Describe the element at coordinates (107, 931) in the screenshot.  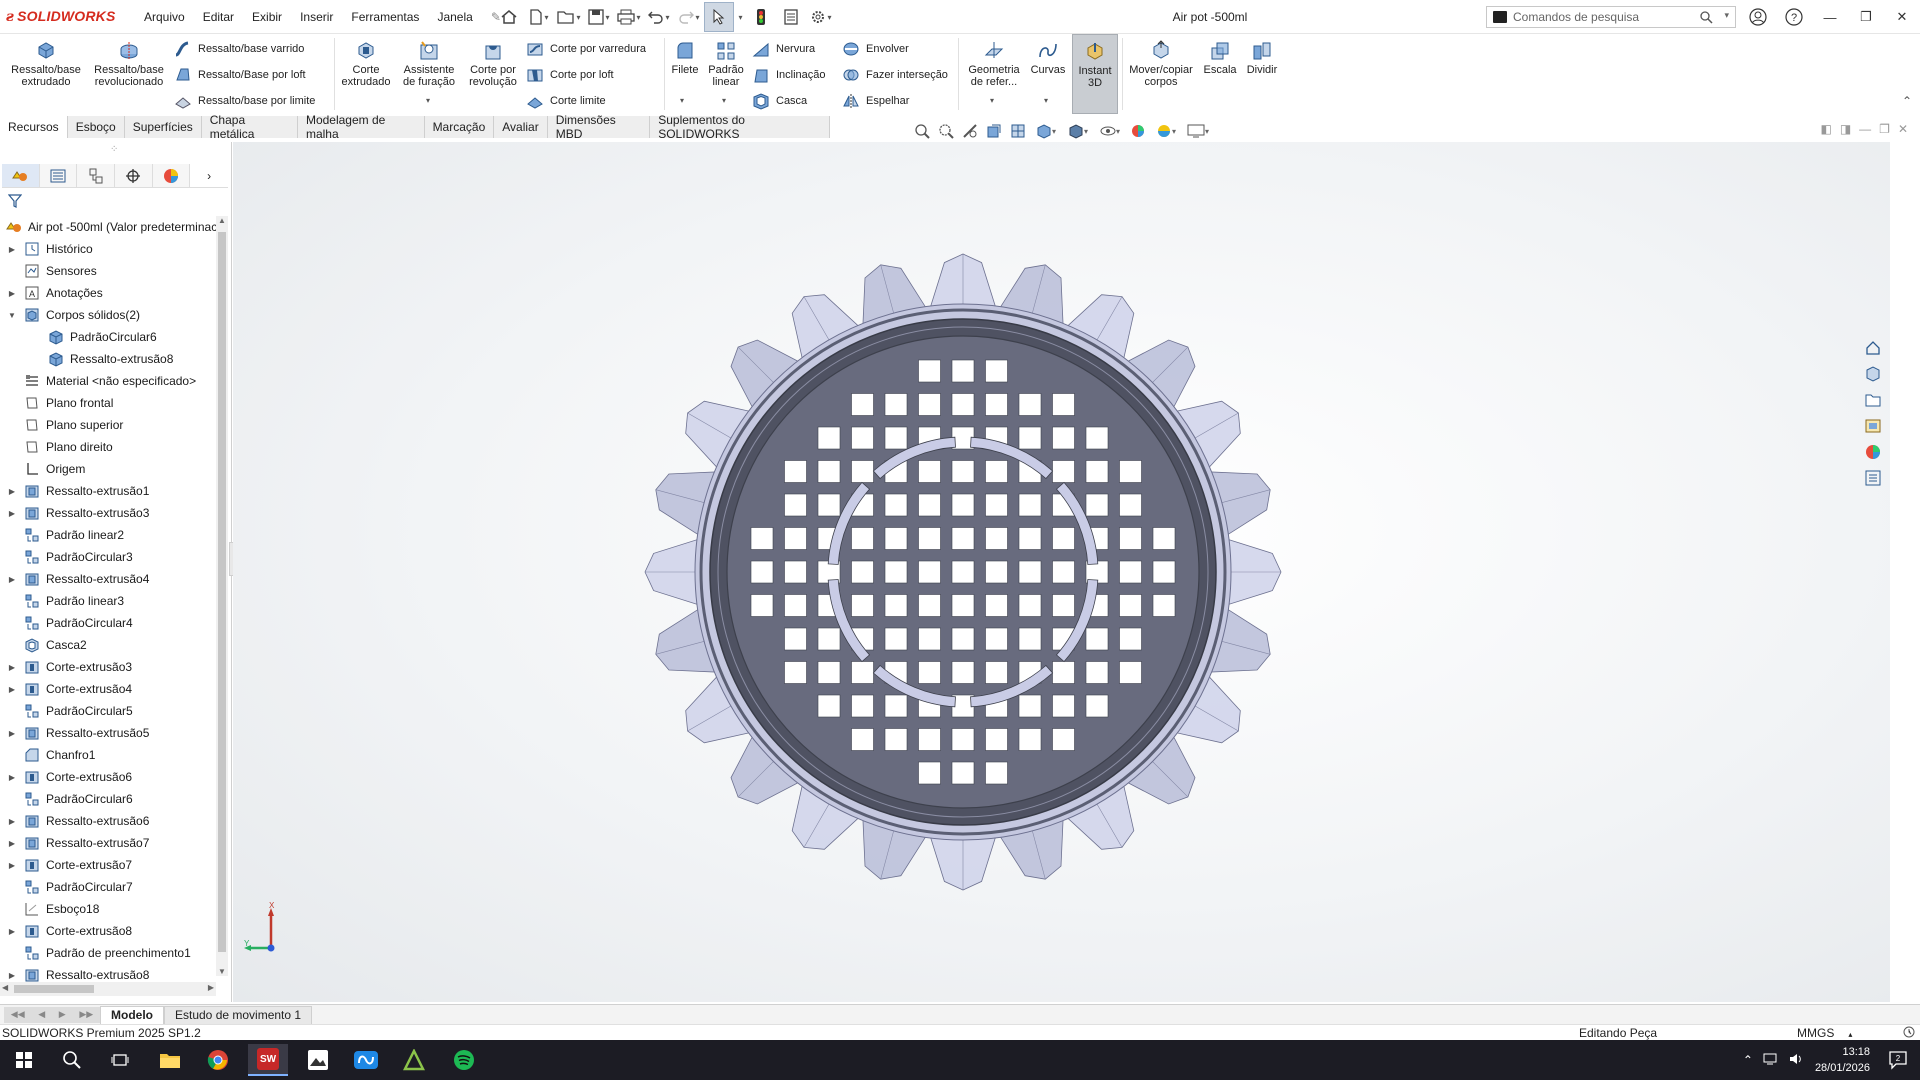
I see `tree-item-corte-extrus-o8: ▶ Corte-extrusão8` at that location.